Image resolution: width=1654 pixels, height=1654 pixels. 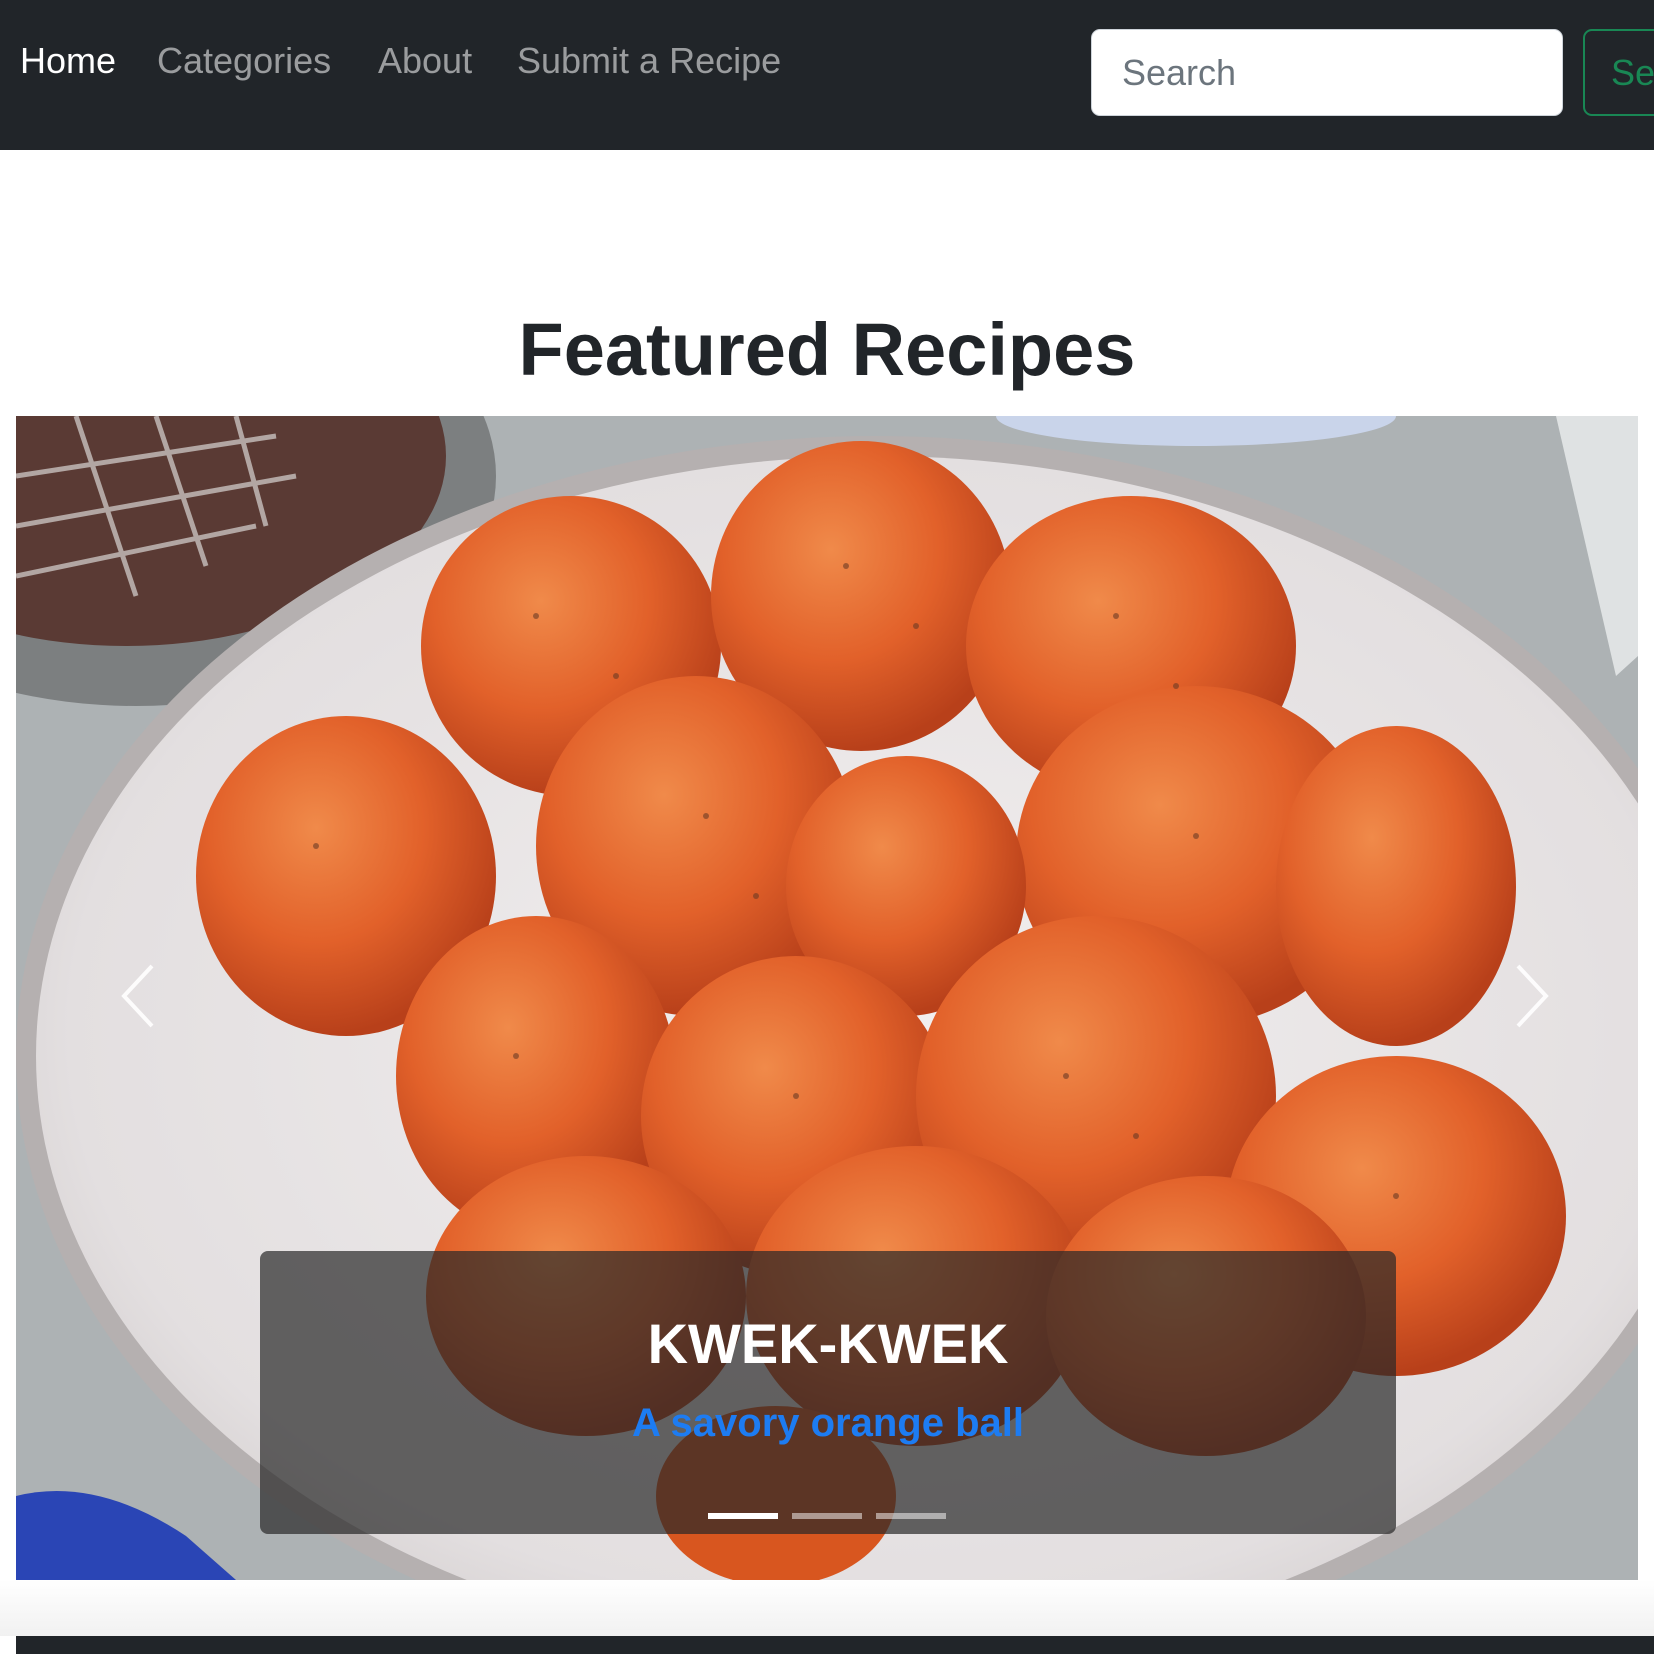 What do you see at coordinates (827, 349) in the screenshot?
I see `page-title: Featured Recipes` at bounding box center [827, 349].